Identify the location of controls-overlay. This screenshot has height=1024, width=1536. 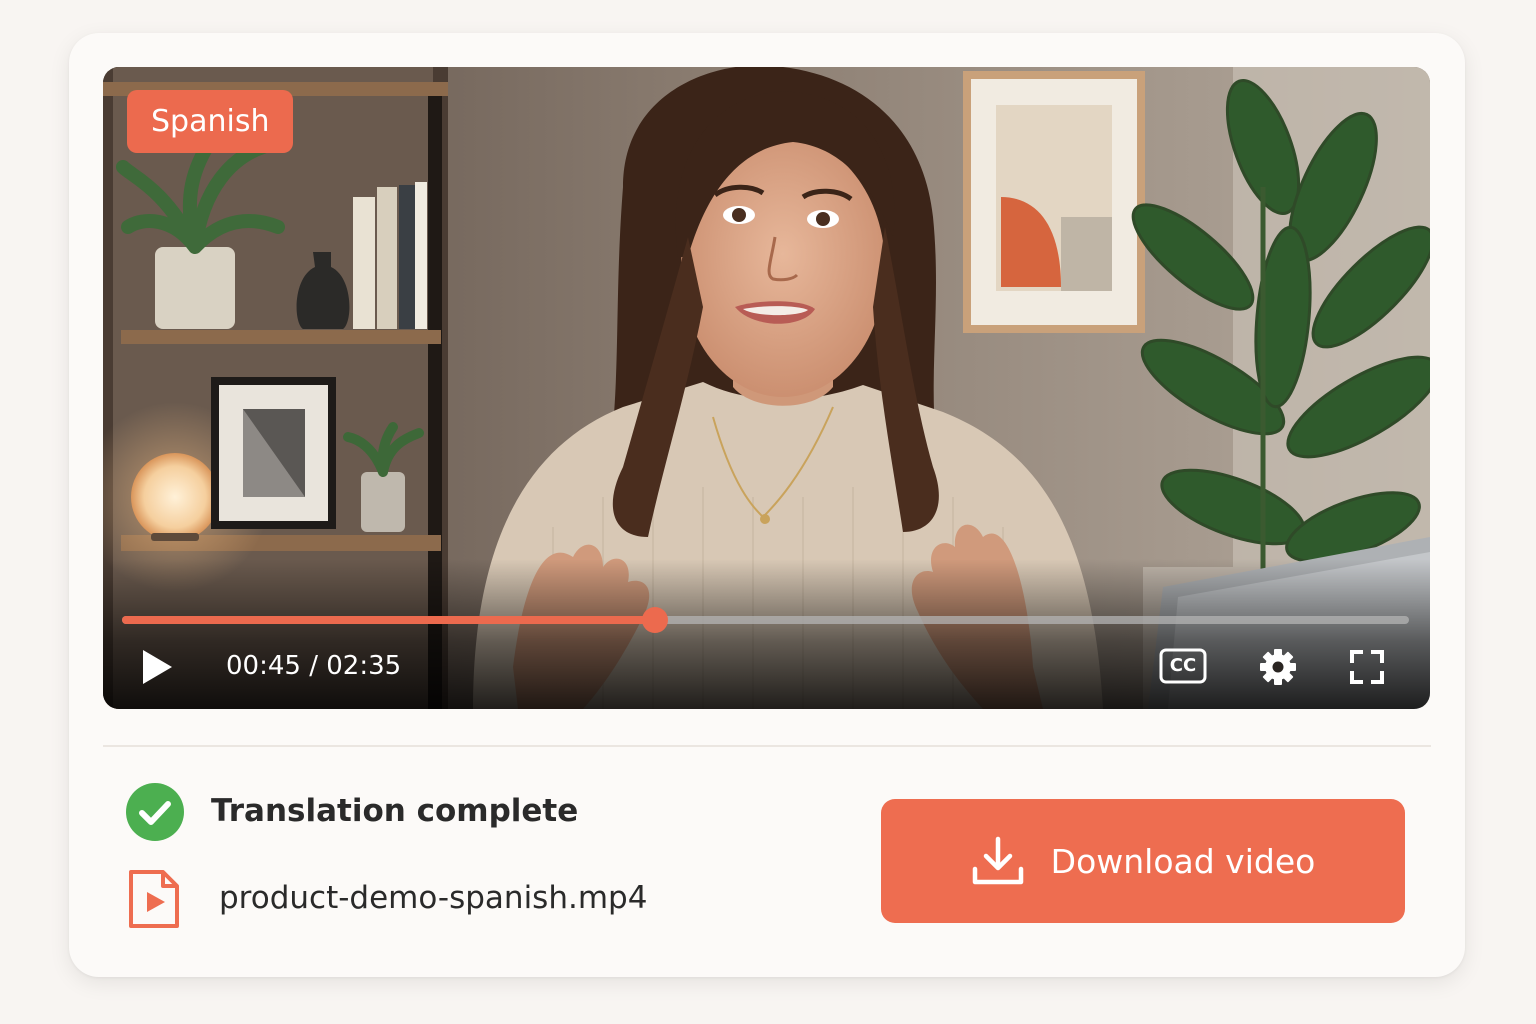
(766, 634).